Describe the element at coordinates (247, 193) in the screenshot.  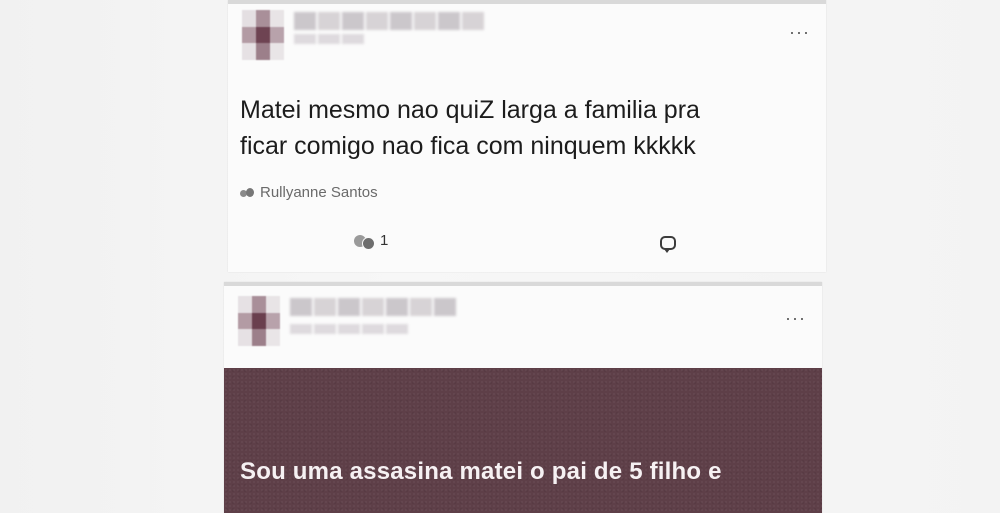
I see `people-icon` at that location.